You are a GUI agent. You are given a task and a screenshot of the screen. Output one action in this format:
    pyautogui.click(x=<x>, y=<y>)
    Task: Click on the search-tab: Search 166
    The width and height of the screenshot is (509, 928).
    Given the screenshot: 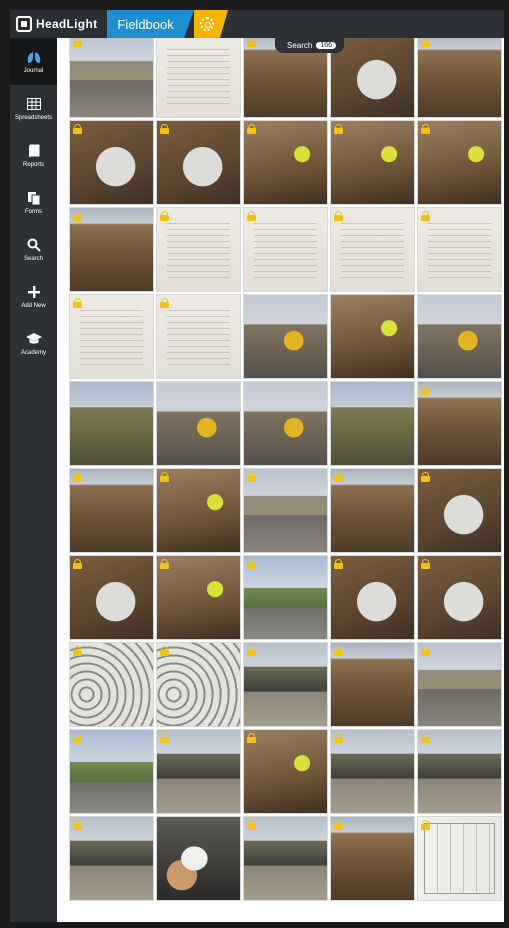 What is the action you would take?
    pyautogui.click(x=310, y=45)
    